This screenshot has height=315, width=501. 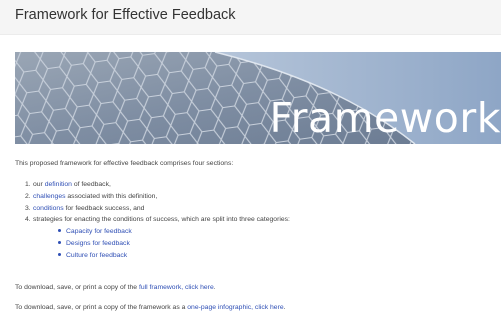 I want to click on list-text: associated with this definition,, so click(x=111, y=196).